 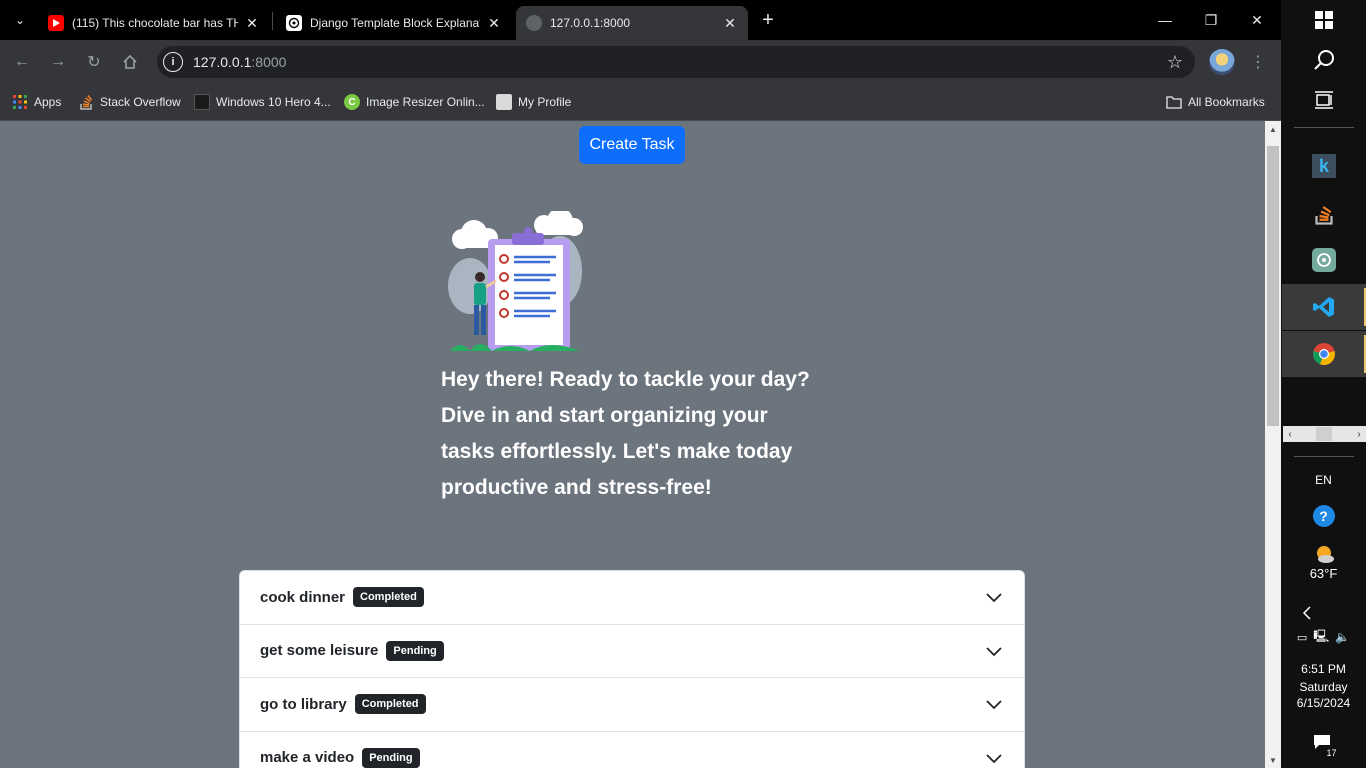 What do you see at coordinates (632, 750) in the screenshot?
I see `task-item: make a video Pending` at bounding box center [632, 750].